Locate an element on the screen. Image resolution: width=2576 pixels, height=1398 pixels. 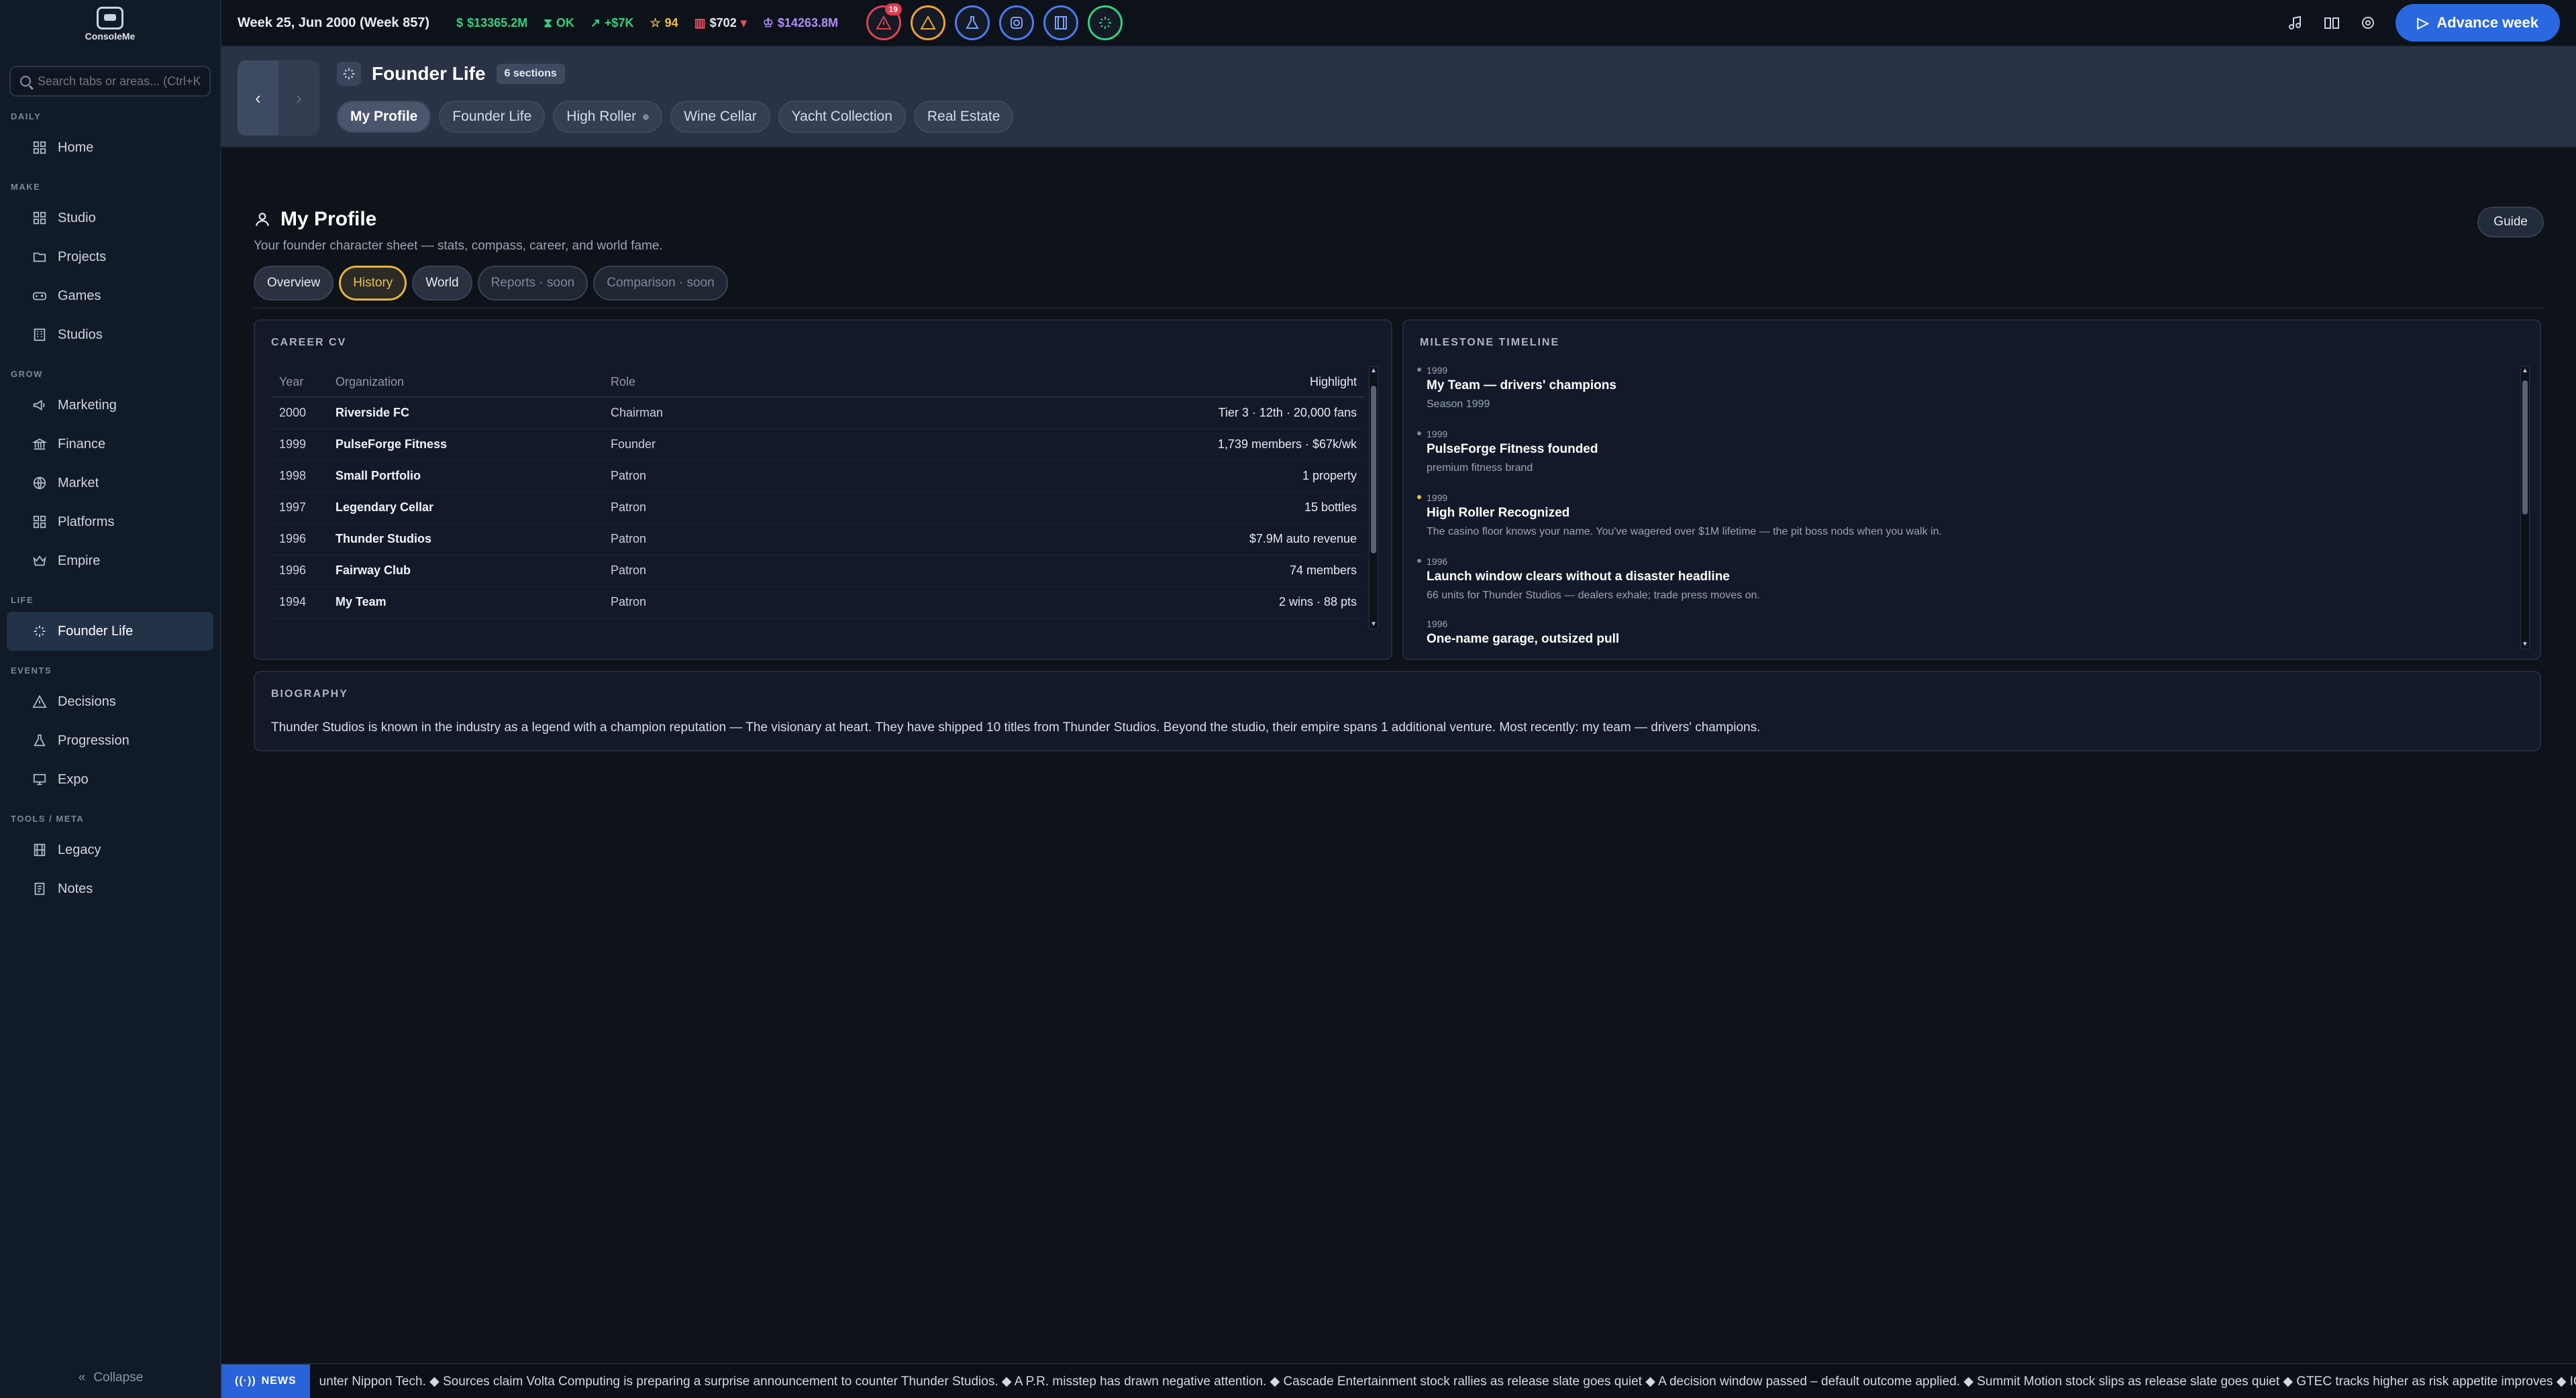
sidebar-item-founder-life: Founder Life is located at coordinates (110, 631).